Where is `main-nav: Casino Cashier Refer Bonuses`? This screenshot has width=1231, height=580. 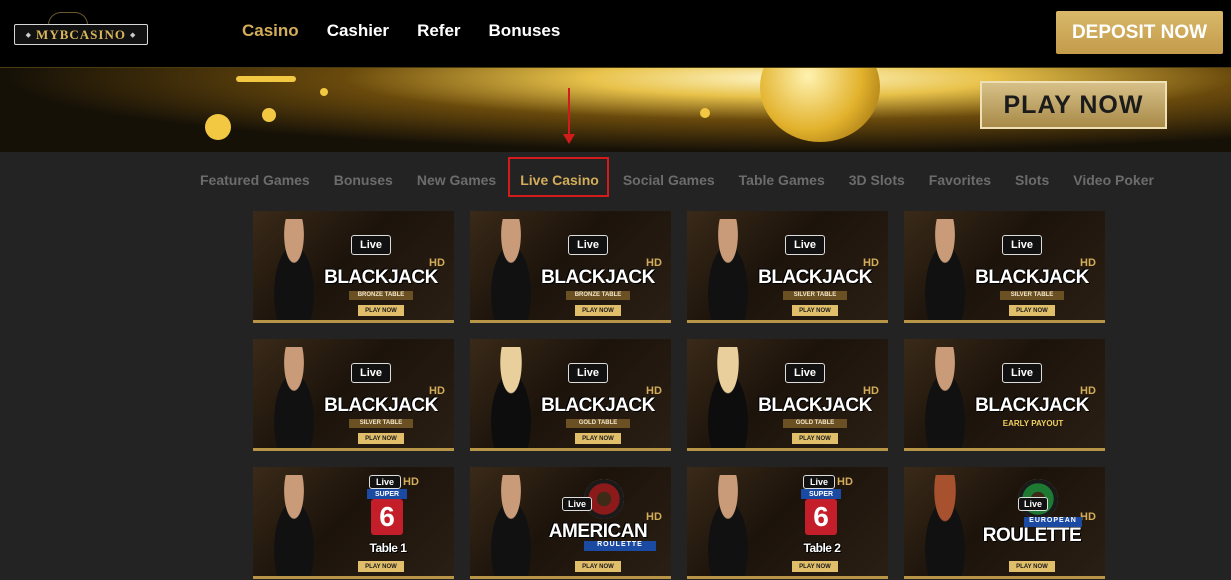 main-nav: Casino Cashier Refer Bonuses is located at coordinates (401, 31).